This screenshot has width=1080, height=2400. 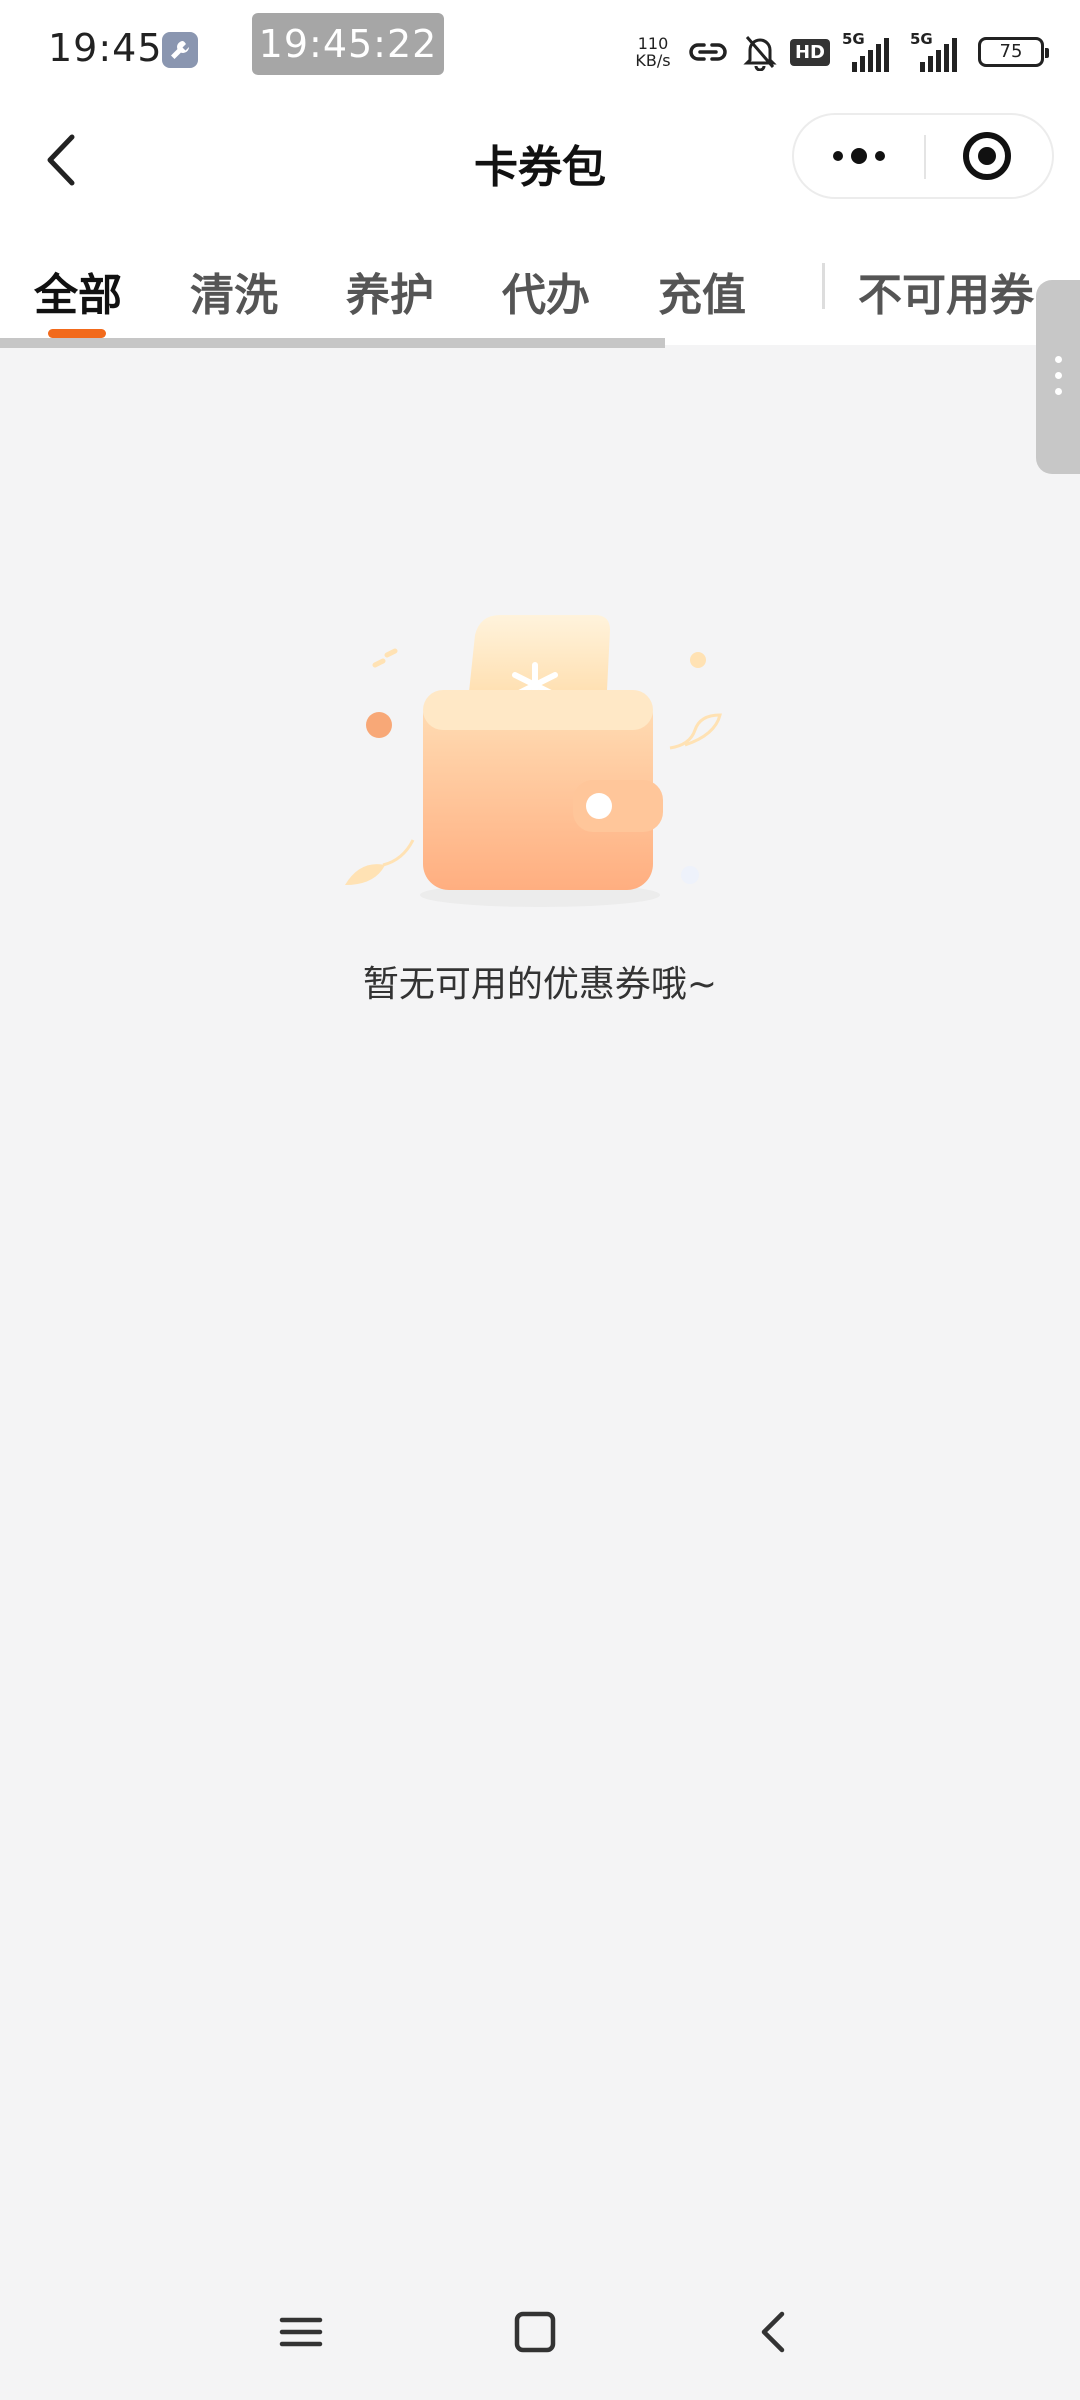 What do you see at coordinates (870, 52) in the screenshot?
I see `signal-sim1-icon: 5G` at bounding box center [870, 52].